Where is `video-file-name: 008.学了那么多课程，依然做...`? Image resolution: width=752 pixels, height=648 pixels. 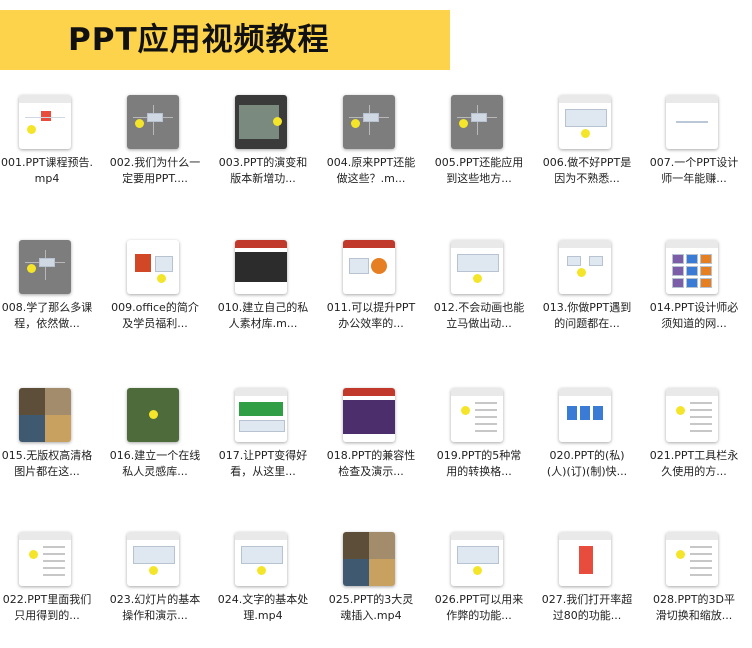
video-file-name: 008.学了那么多课程，依然做... is located at coordinates (47, 315).